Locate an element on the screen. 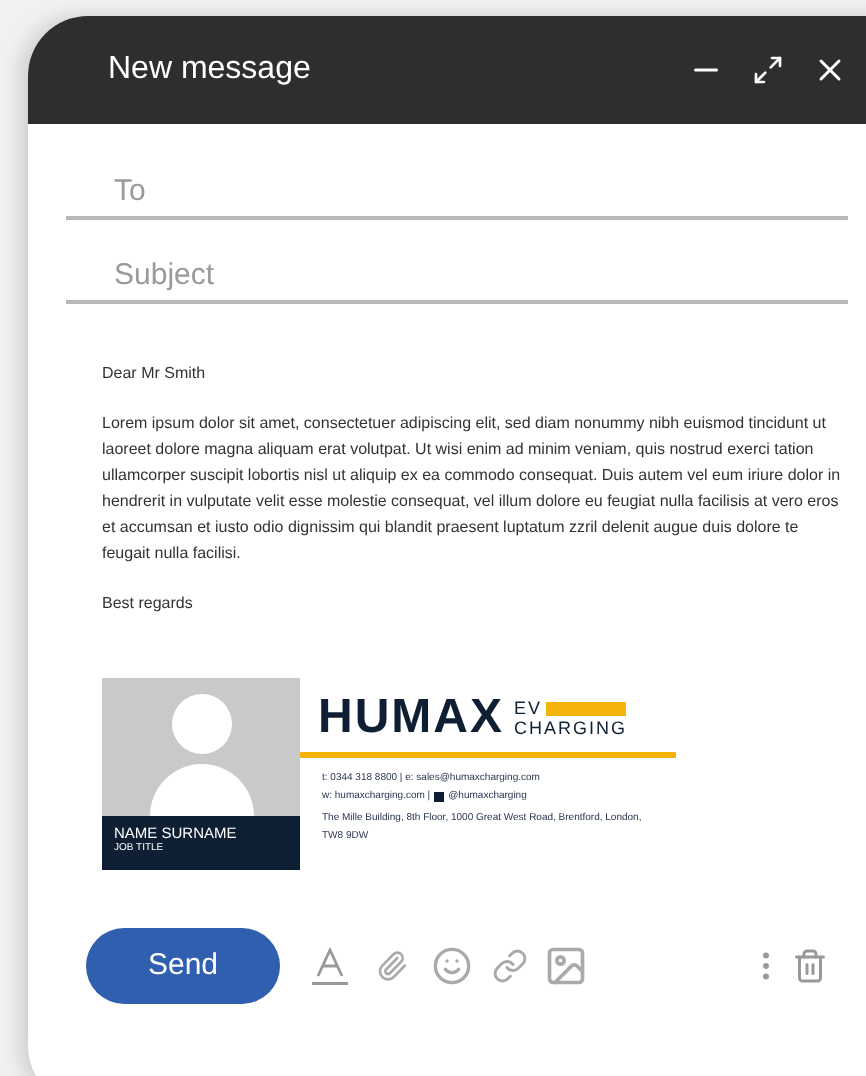  logo-ev-text: EV is located at coordinates (528, 708).